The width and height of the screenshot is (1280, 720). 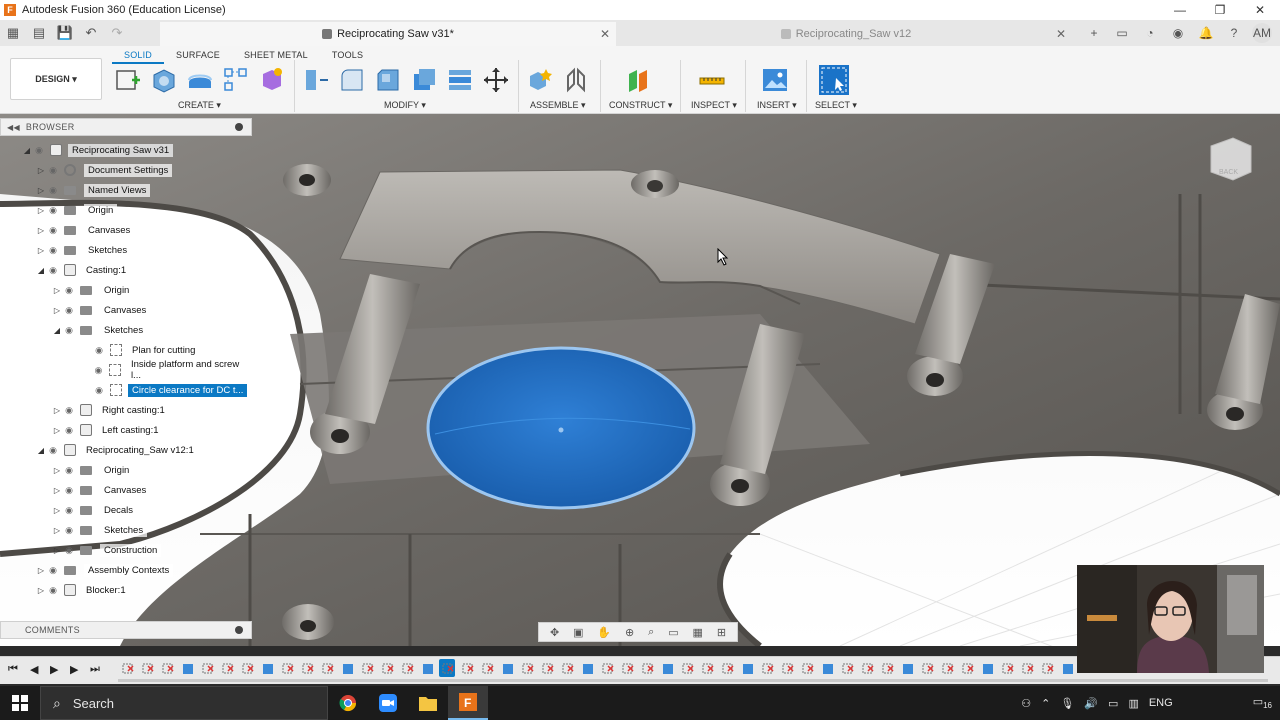 What do you see at coordinates (388, 80) in the screenshot?
I see `chamfer-icon` at bounding box center [388, 80].